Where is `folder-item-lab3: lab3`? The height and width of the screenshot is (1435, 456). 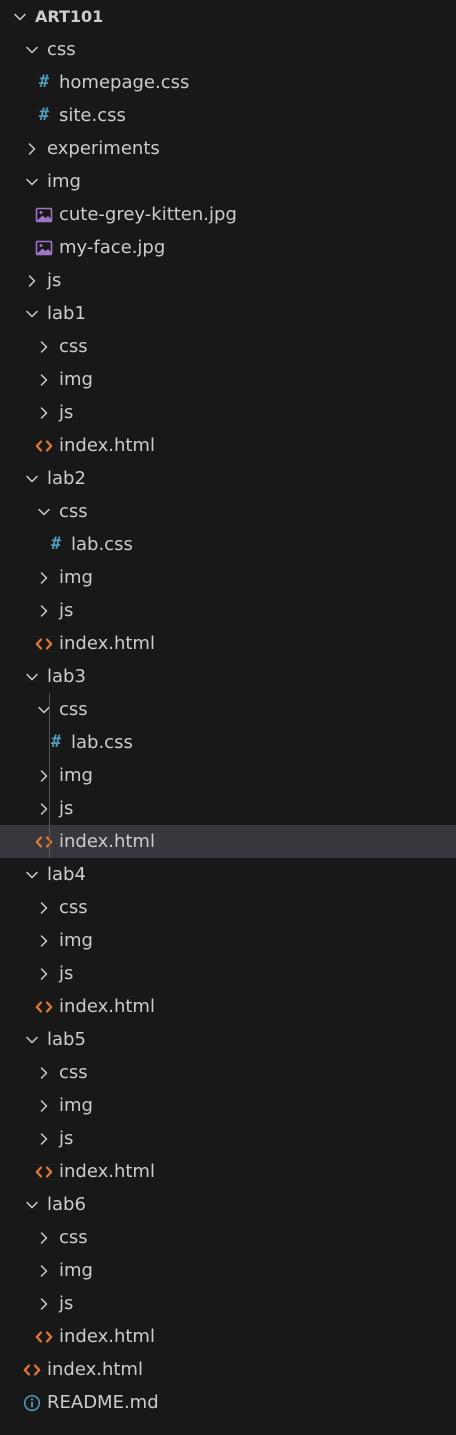 folder-item-lab3: lab3 is located at coordinates (228, 676).